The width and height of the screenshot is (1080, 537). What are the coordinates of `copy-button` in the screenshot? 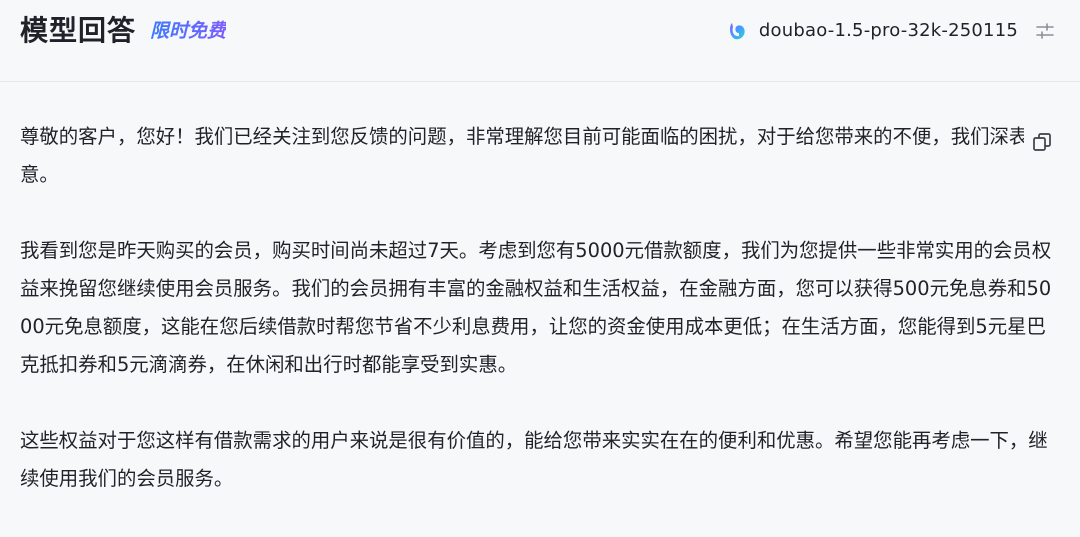 It's located at (1042, 142).